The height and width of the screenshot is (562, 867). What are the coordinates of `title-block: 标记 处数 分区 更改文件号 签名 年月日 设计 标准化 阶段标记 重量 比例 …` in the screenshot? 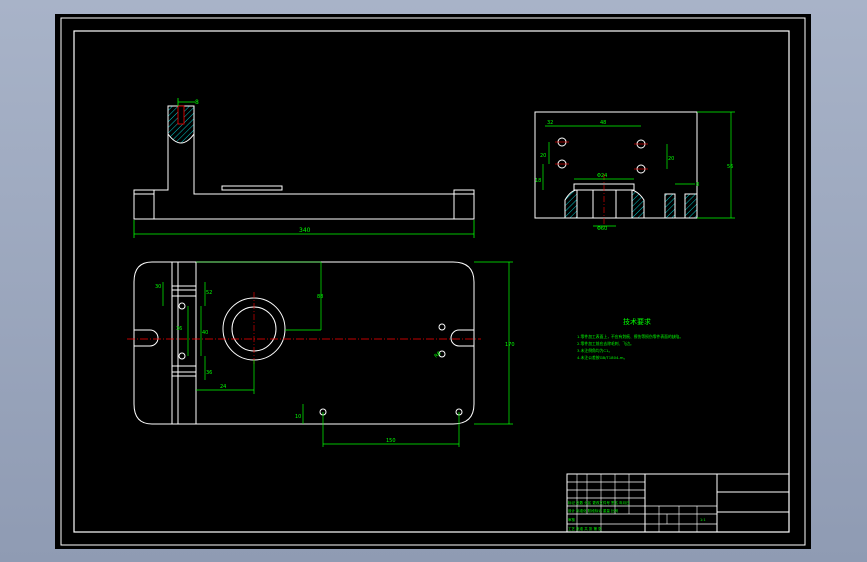 It's located at (678, 503).